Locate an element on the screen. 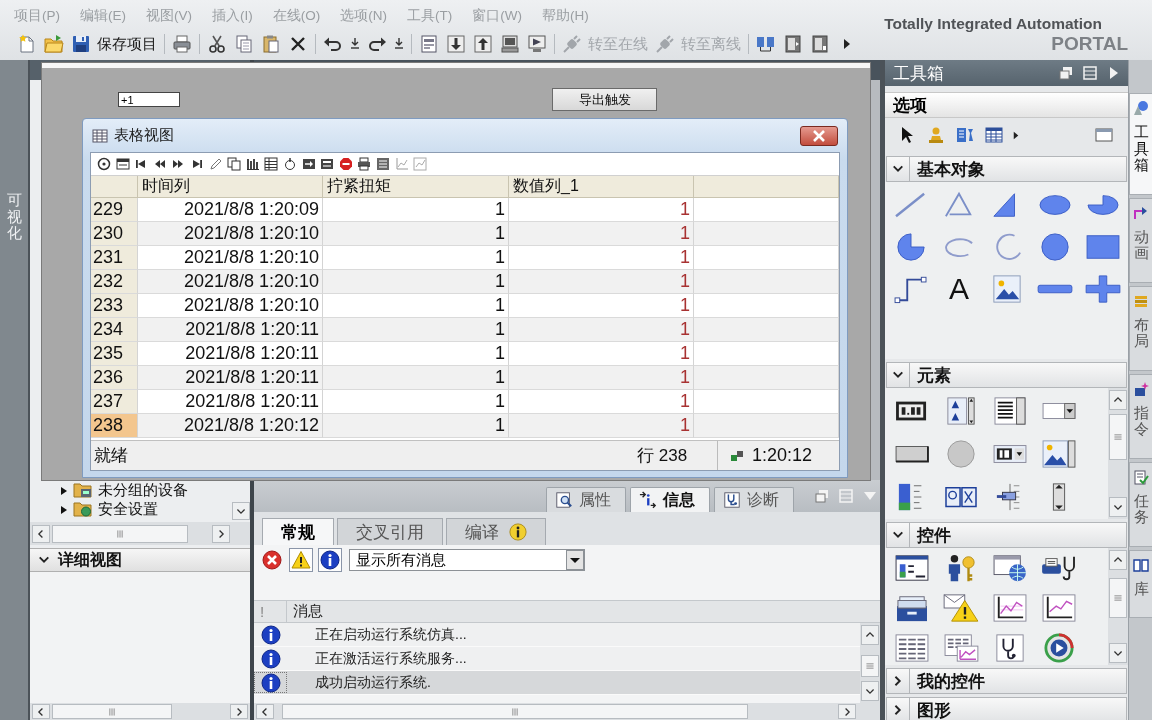 This screenshot has width=1152, height=720. side-tab: 库 is located at coordinates (1140, 583).